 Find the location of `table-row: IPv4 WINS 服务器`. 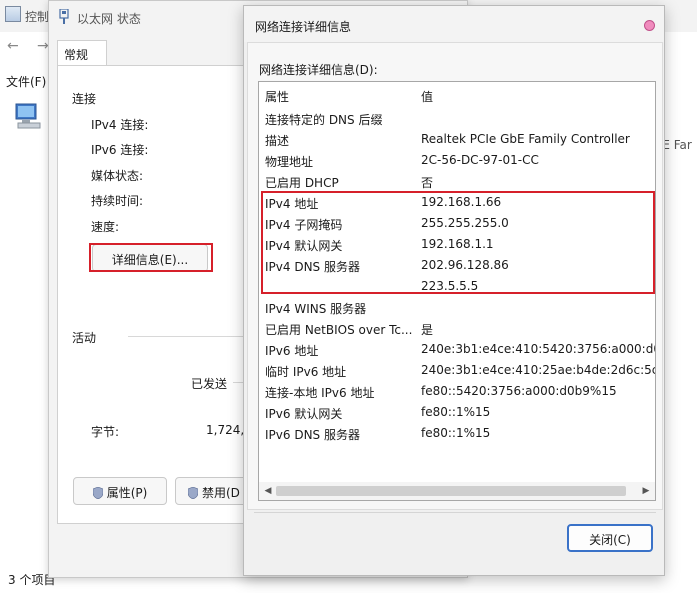

table-row: IPv4 WINS 服务器 is located at coordinates (457, 306).